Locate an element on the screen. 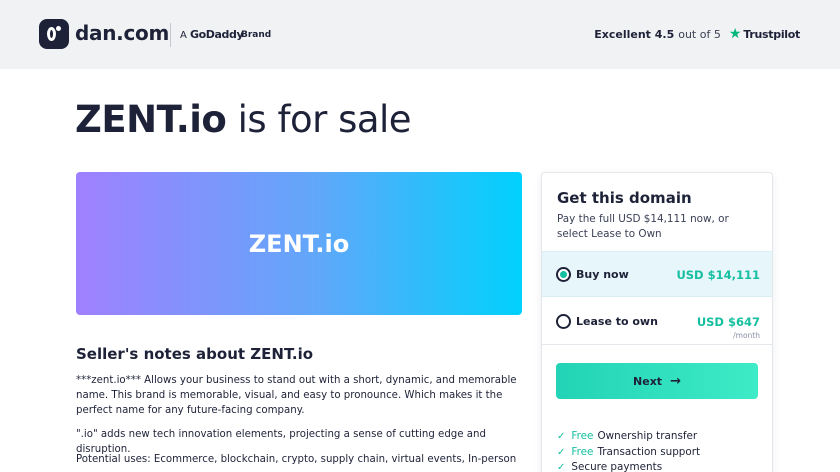  perk-text: Transaction support is located at coordinates (649, 452).